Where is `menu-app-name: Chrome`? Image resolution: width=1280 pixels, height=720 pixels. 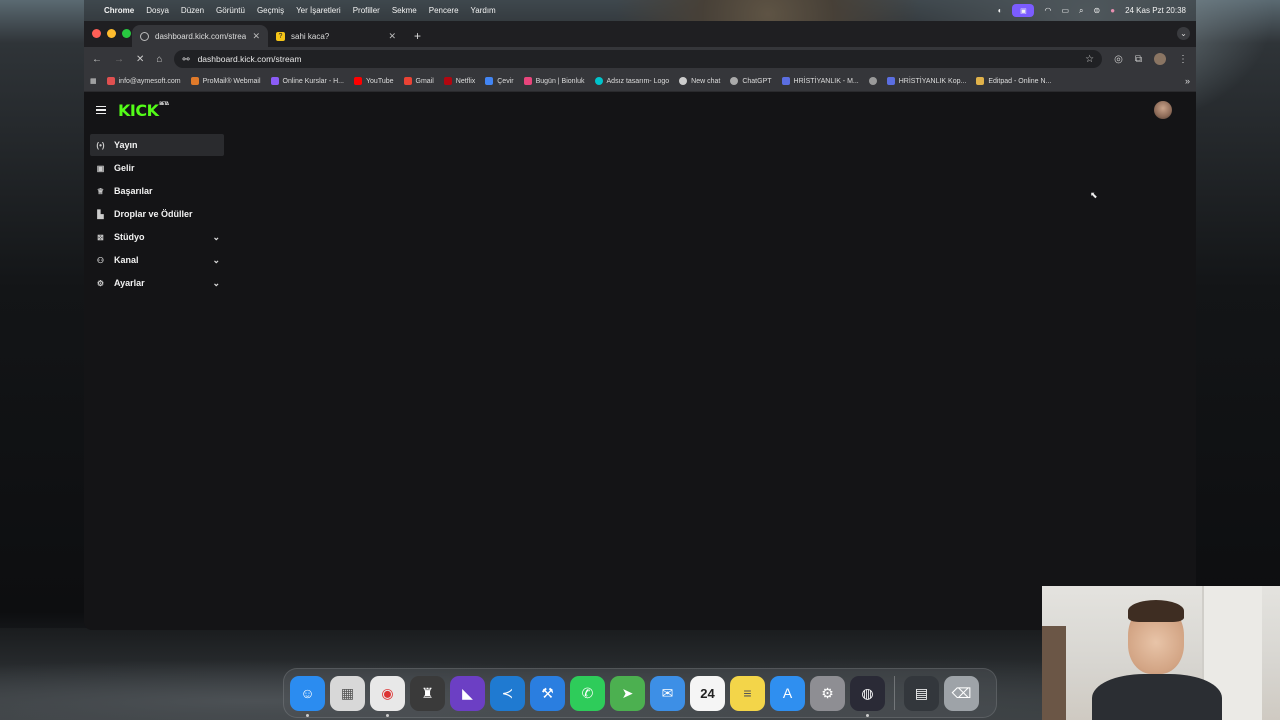 menu-app-name: Chrome is located at coordinates (119, 10).